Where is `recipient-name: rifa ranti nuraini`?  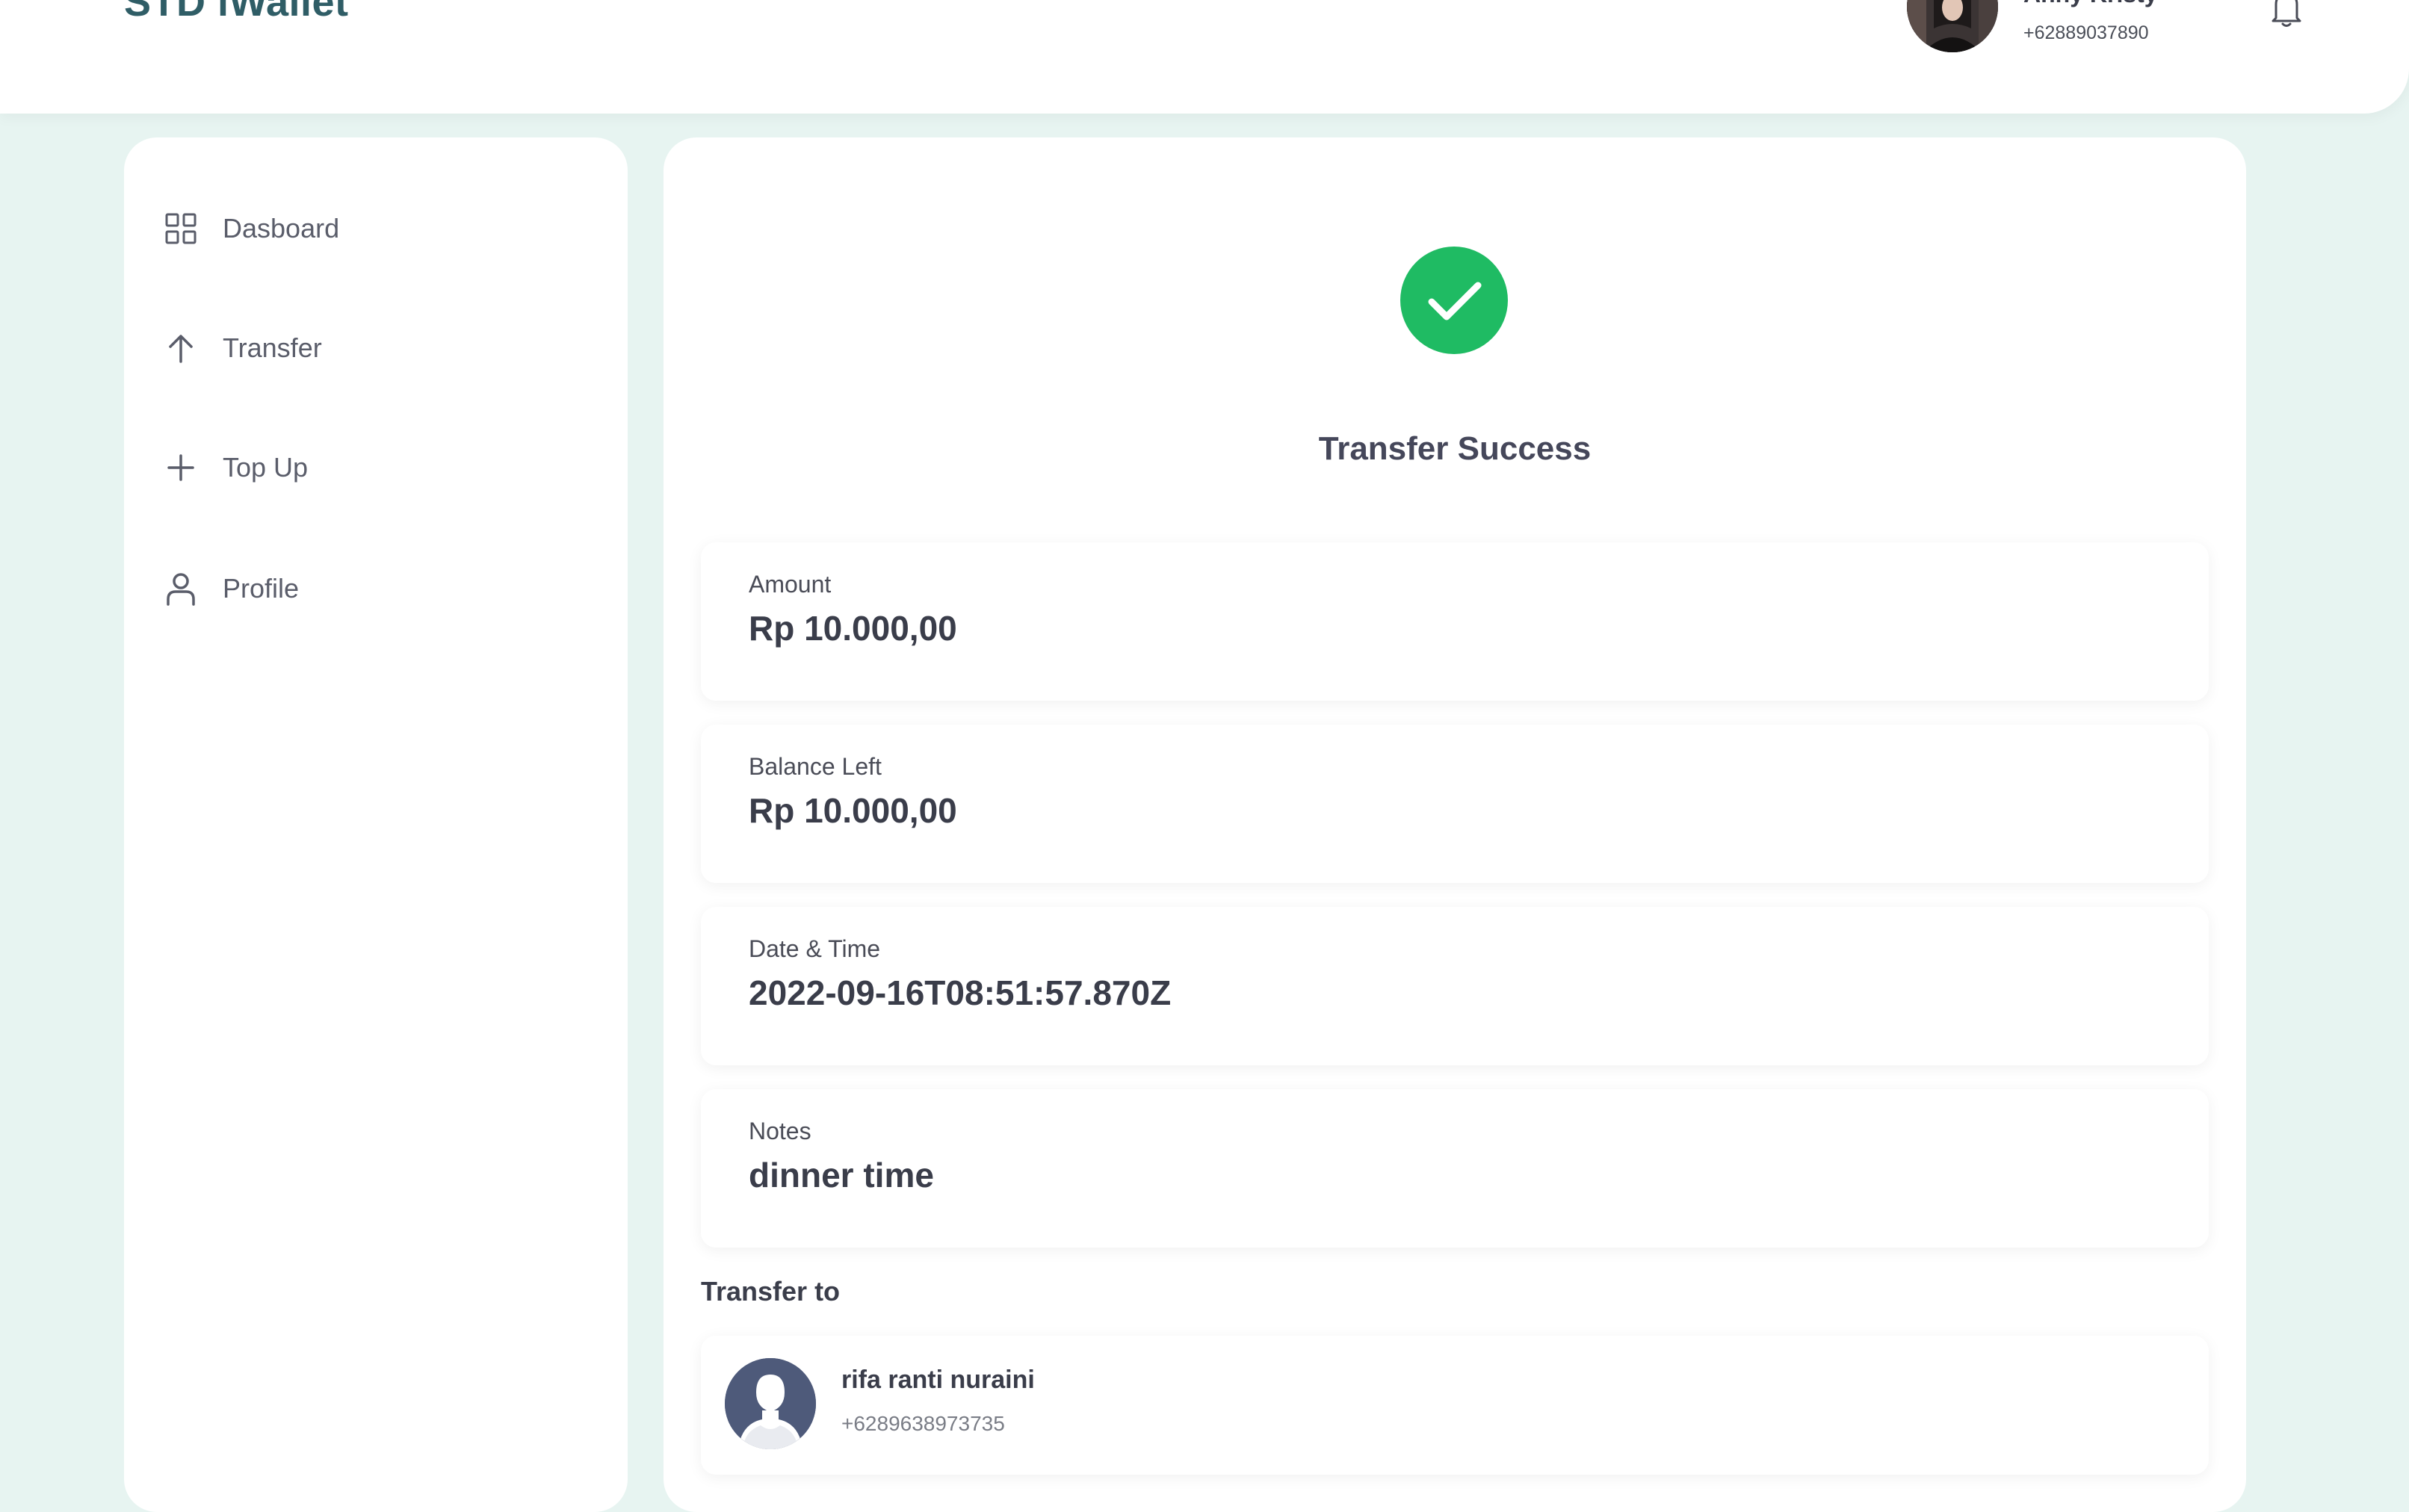
recipient-name: rifa ranti nuraini is located at coordinates (938, 1380).